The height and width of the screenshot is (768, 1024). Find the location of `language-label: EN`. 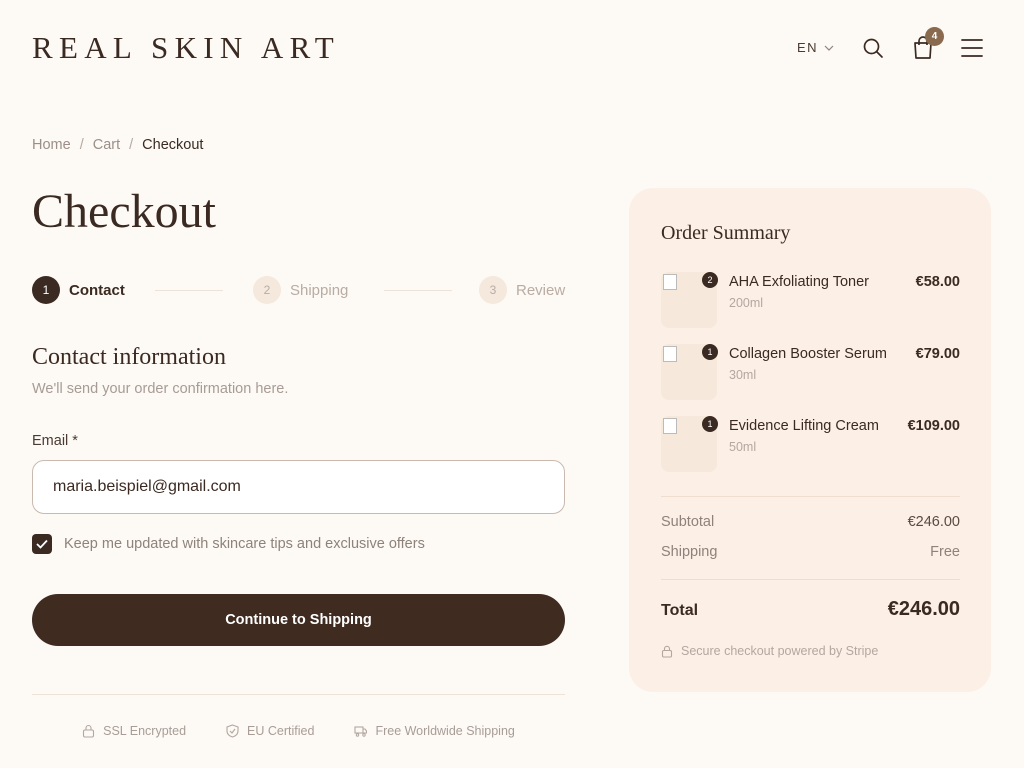

language-label: EN is located at coordinates (808, 47).